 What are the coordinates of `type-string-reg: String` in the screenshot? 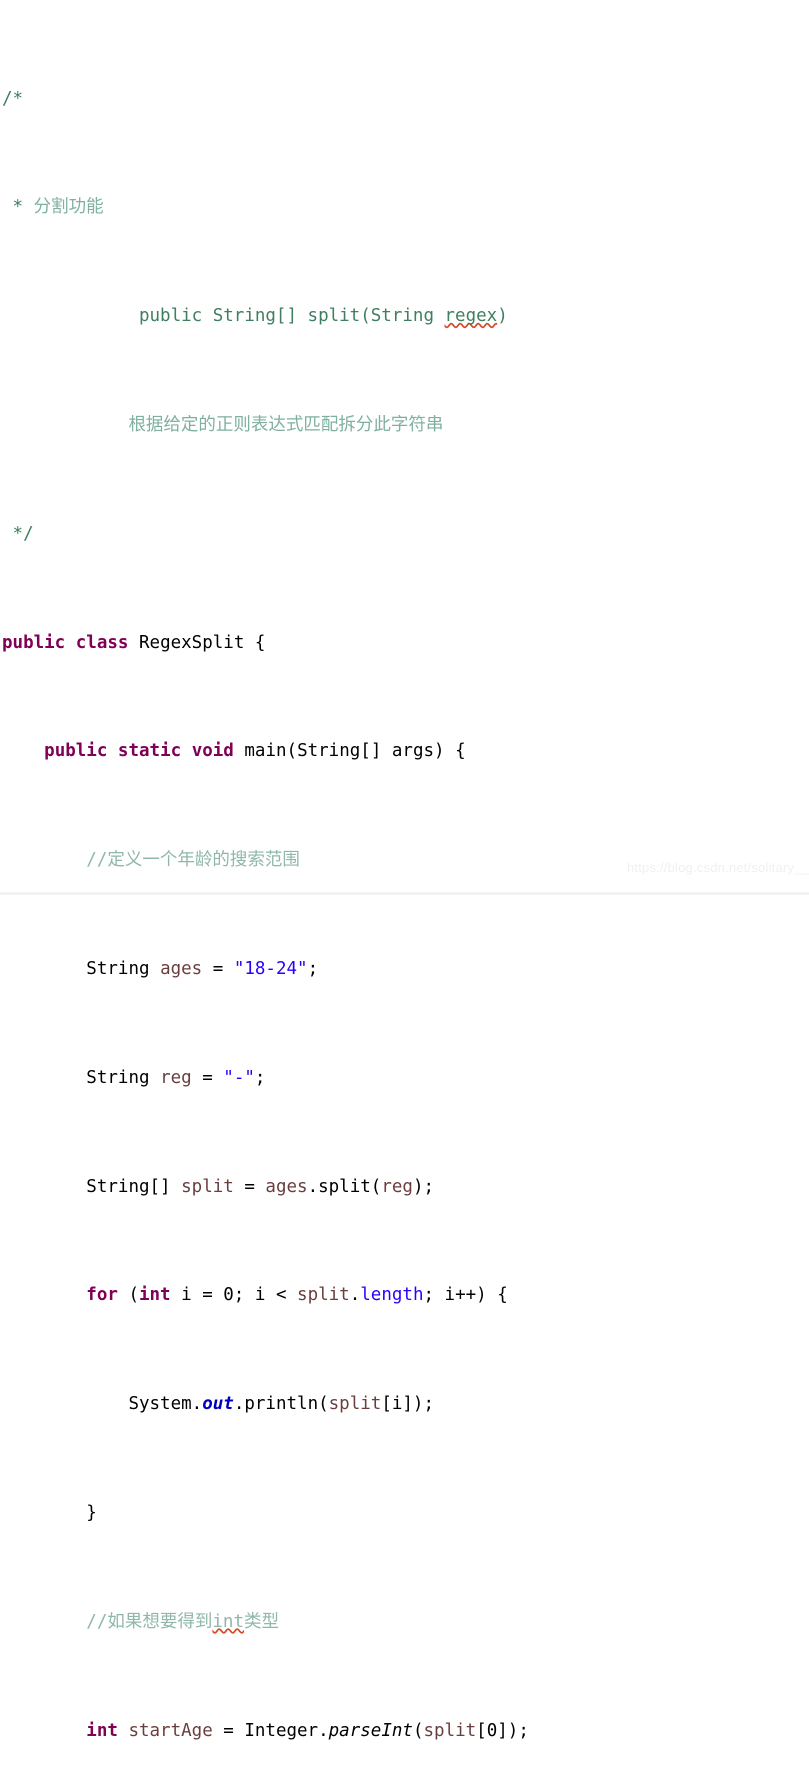 It's located at (123, 1077).